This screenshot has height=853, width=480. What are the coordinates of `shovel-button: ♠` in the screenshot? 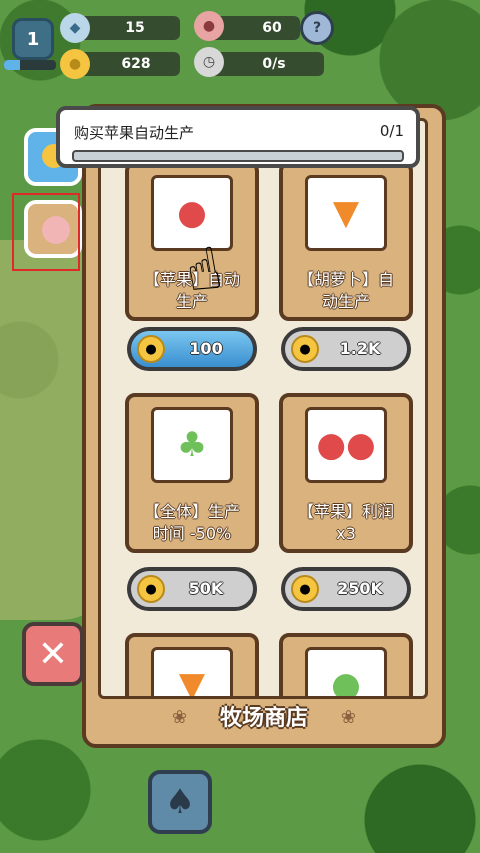 It's located at (180, 802).